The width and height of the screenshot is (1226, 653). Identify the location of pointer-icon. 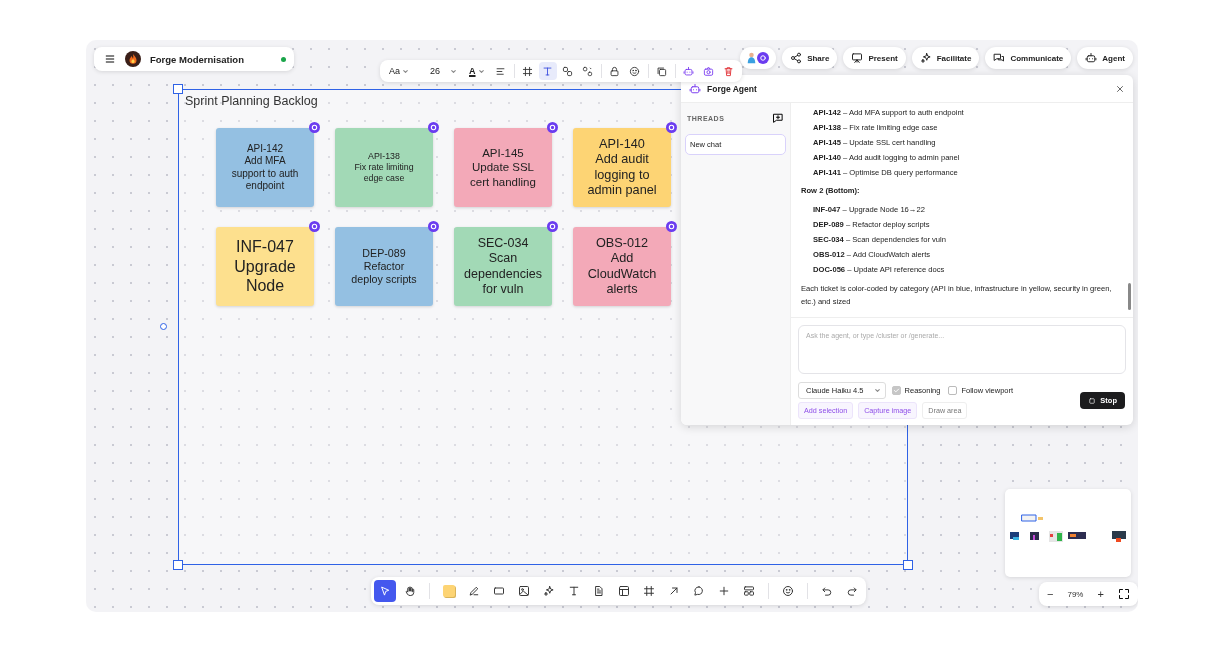
(385, 591).